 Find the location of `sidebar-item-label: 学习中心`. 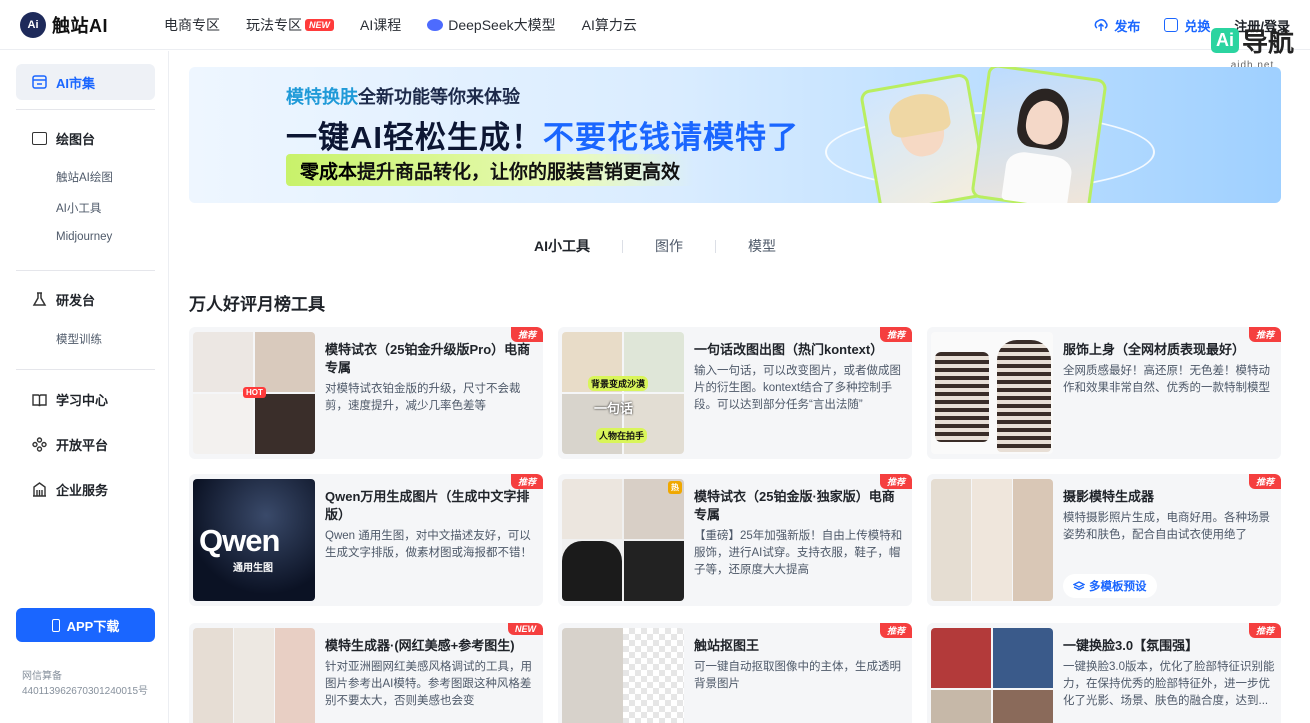

sidebar-item-label: 学习中心 is located at coordinates (82, 400).